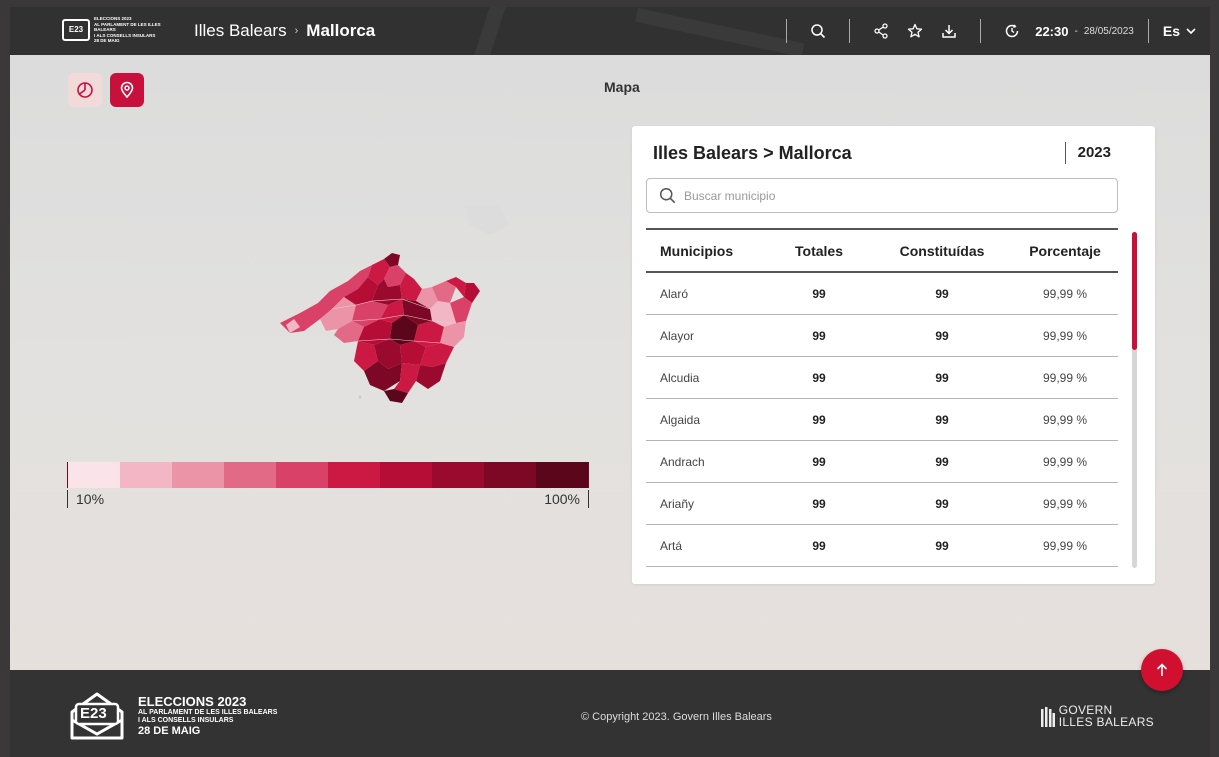  Describe the element at coordinates (818, 31) in the screenshot. I see `search-icon` at that location.